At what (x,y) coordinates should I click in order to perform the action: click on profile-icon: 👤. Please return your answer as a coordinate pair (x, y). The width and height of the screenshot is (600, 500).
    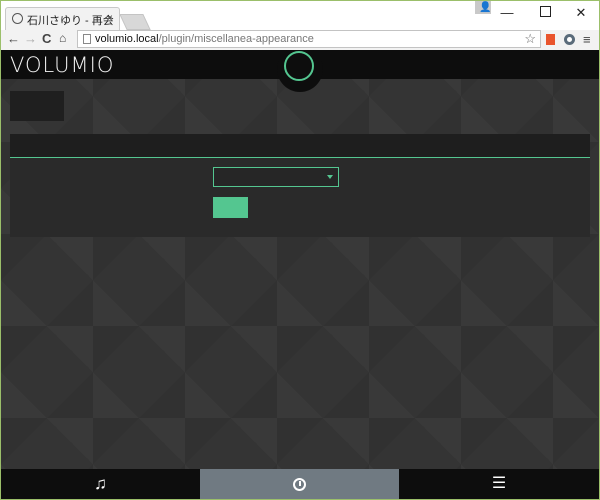
    Looking at the image, I should click on (485, 7).